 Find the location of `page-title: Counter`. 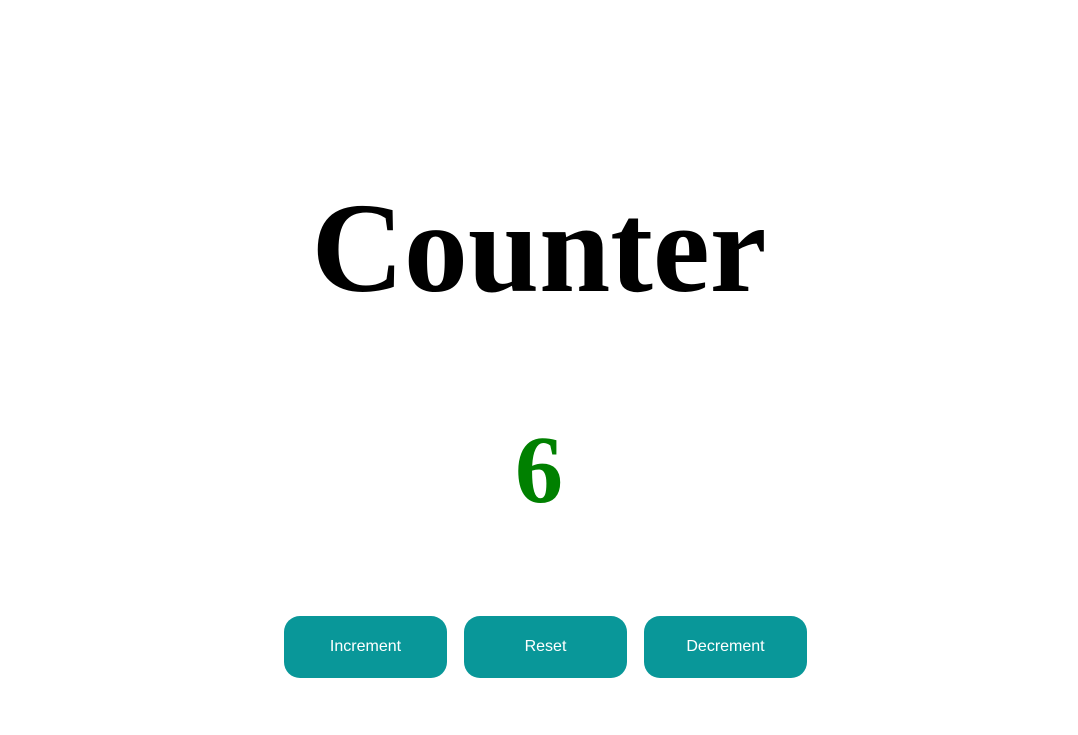

page-title: Counter is located at coordinates (539, 248).